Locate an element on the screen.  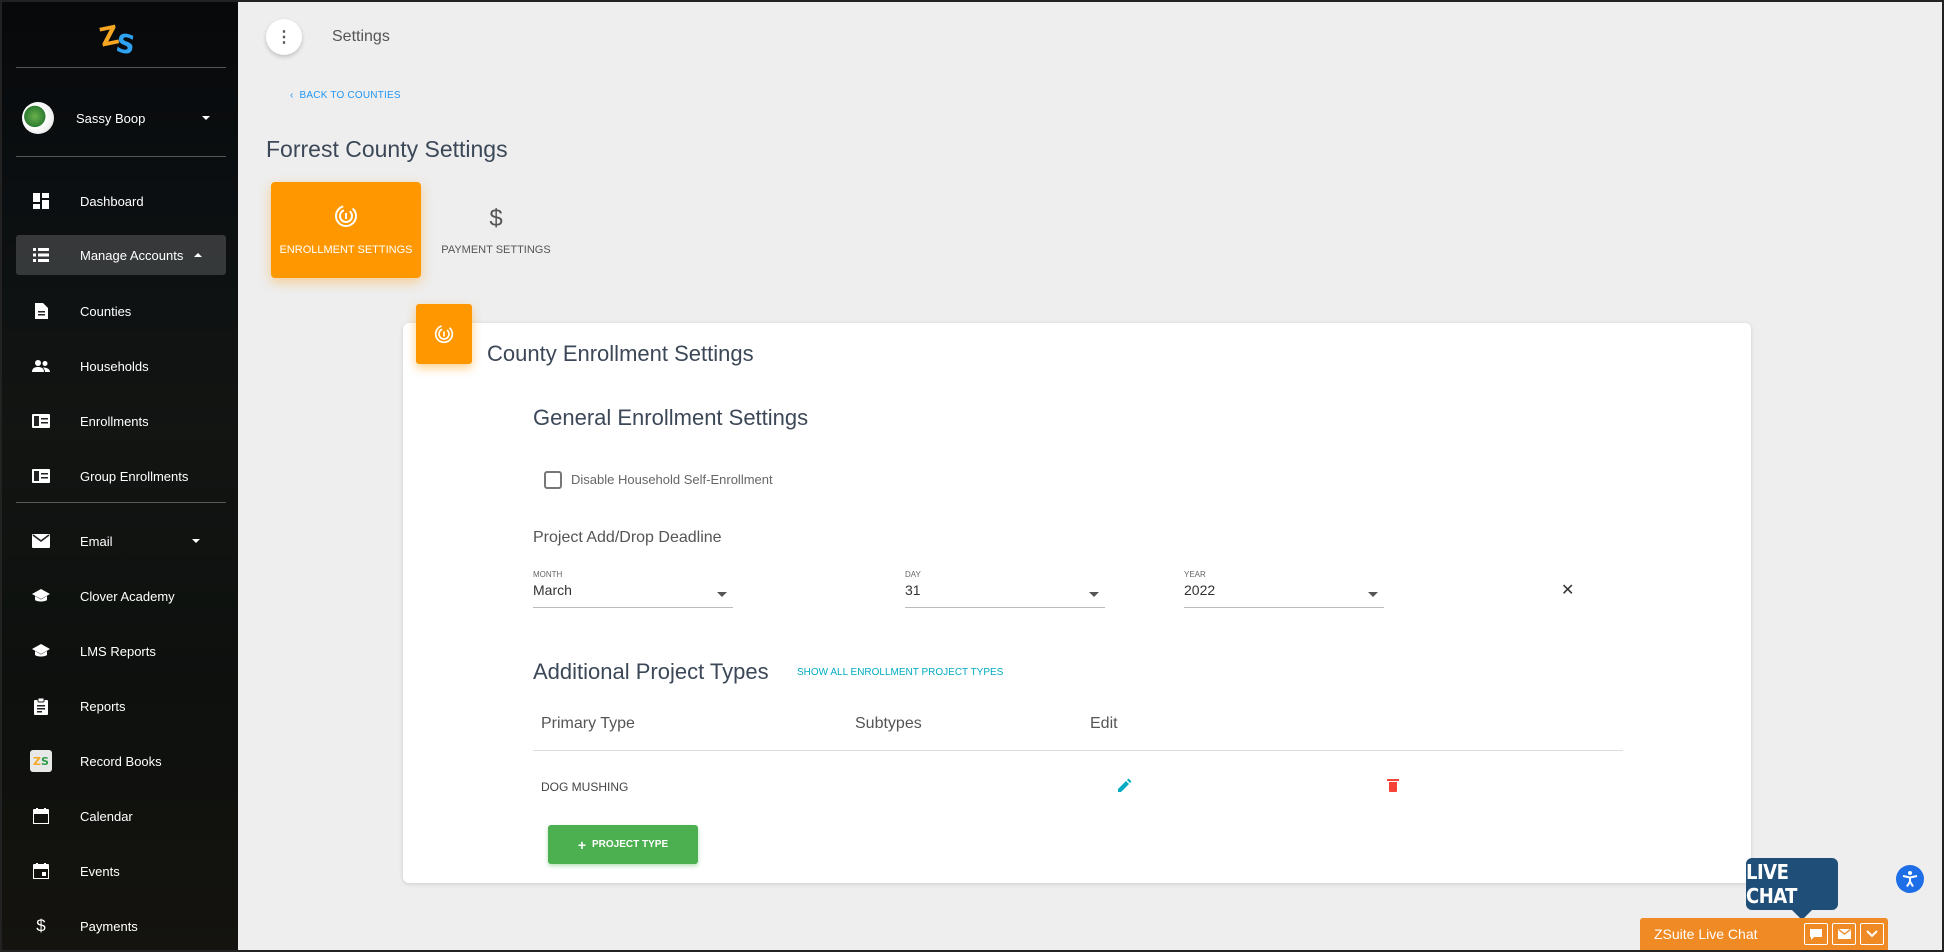
live-chat-label: ZSuite Live Chat is located at coordinates (1706, 934).